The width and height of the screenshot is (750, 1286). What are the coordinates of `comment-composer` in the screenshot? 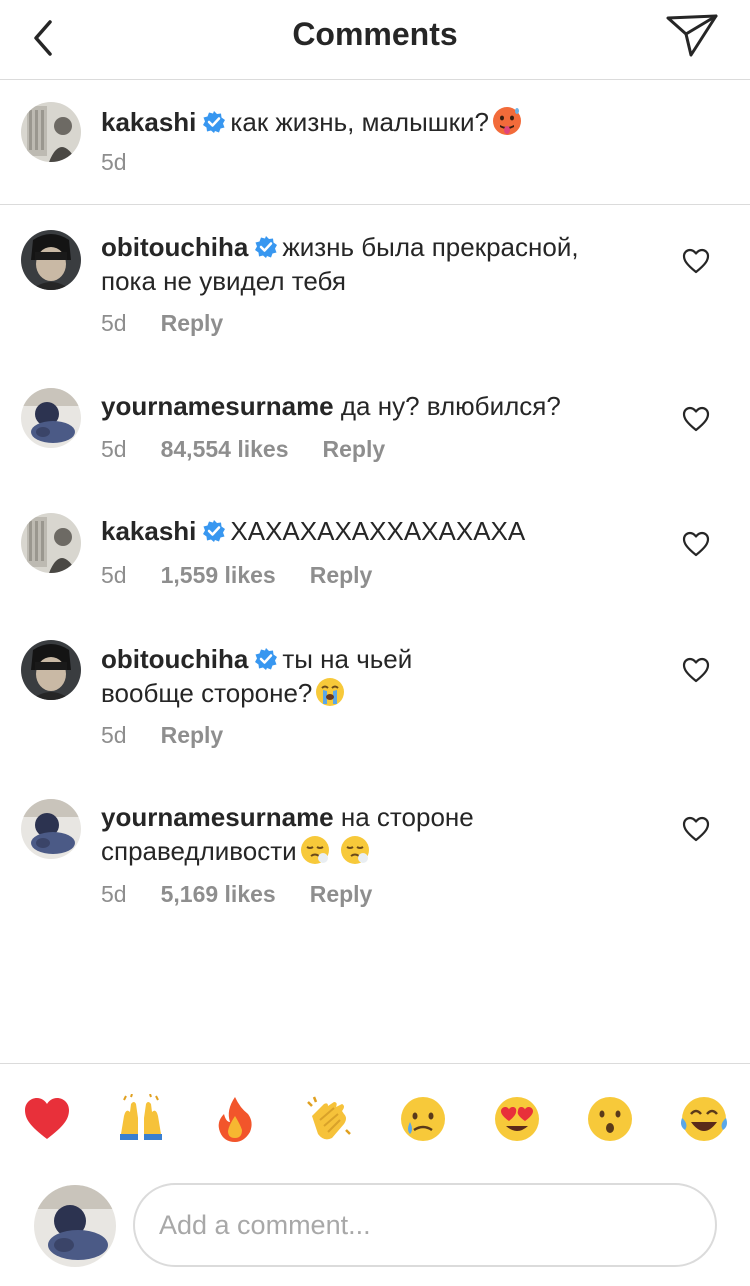 It's located at (375, 1230).